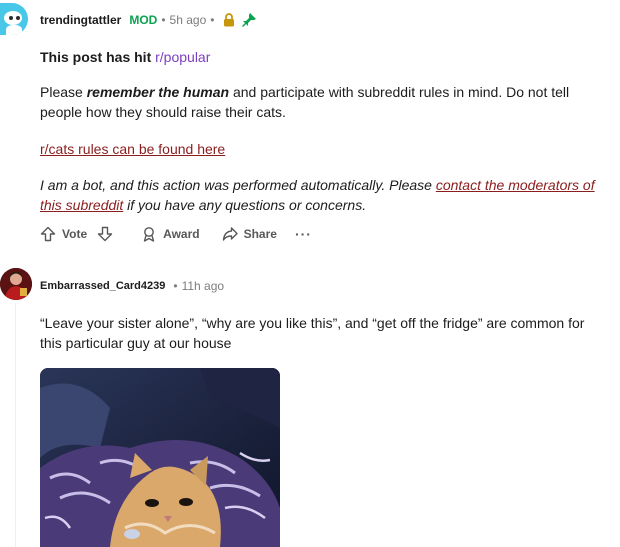 The image size is (620, 547). Describe the element at coordinates (260, 234) in the screenshot. I see `share-label: Share` at that location.